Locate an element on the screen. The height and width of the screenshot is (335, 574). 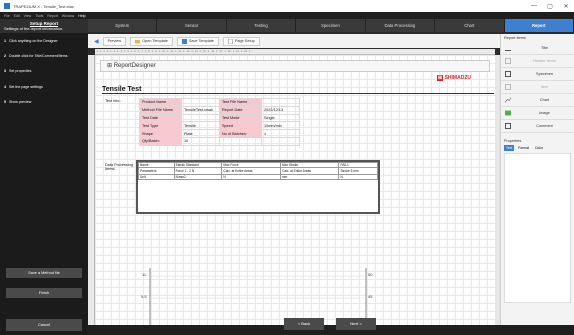
menu-file: File is located at coordinates (7, 16).